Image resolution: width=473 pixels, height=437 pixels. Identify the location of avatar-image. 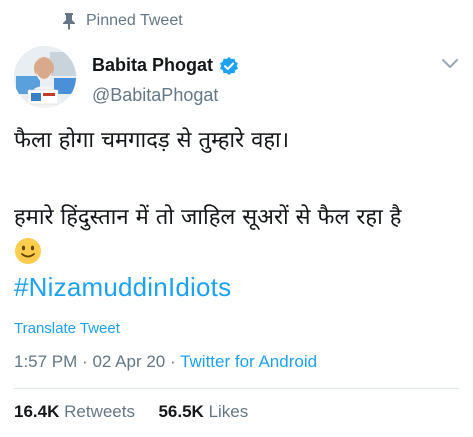
(45, 77).